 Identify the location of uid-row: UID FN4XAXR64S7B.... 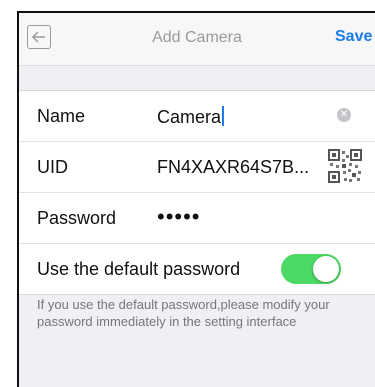
(197, 167).